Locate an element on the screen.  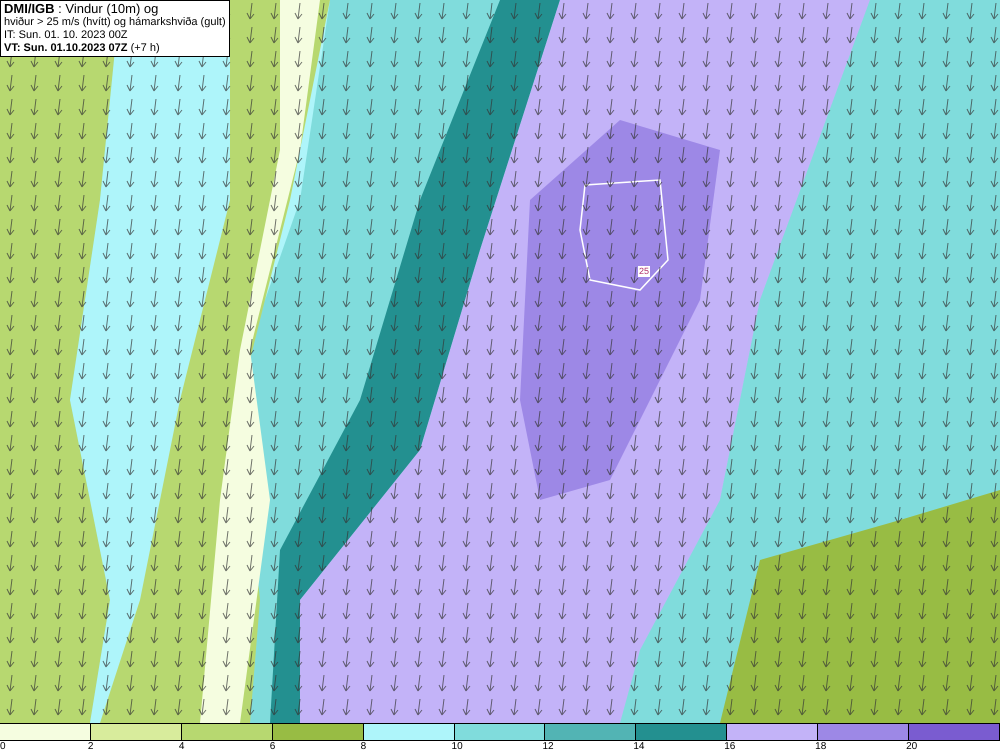
title-line: hviður > 25 m/s (hvítt) og hámarkshviða (gult) is located at coordinates (115, 22).